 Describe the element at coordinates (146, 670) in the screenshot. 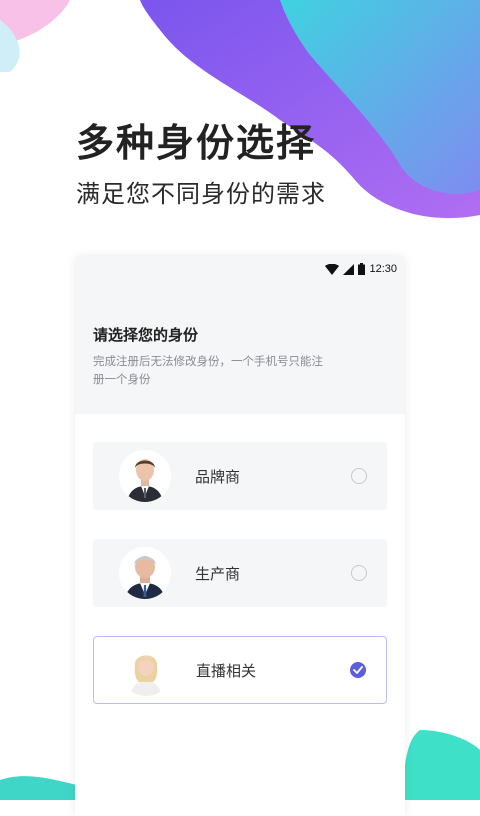

I see `woman-avatar` at that location.